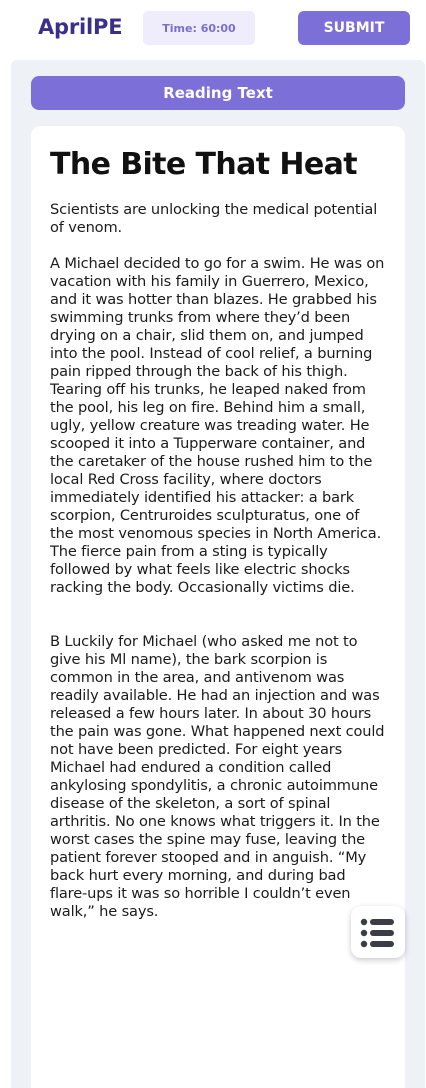  I want to click on submit-button: SUBMIT, so click(354, 28).